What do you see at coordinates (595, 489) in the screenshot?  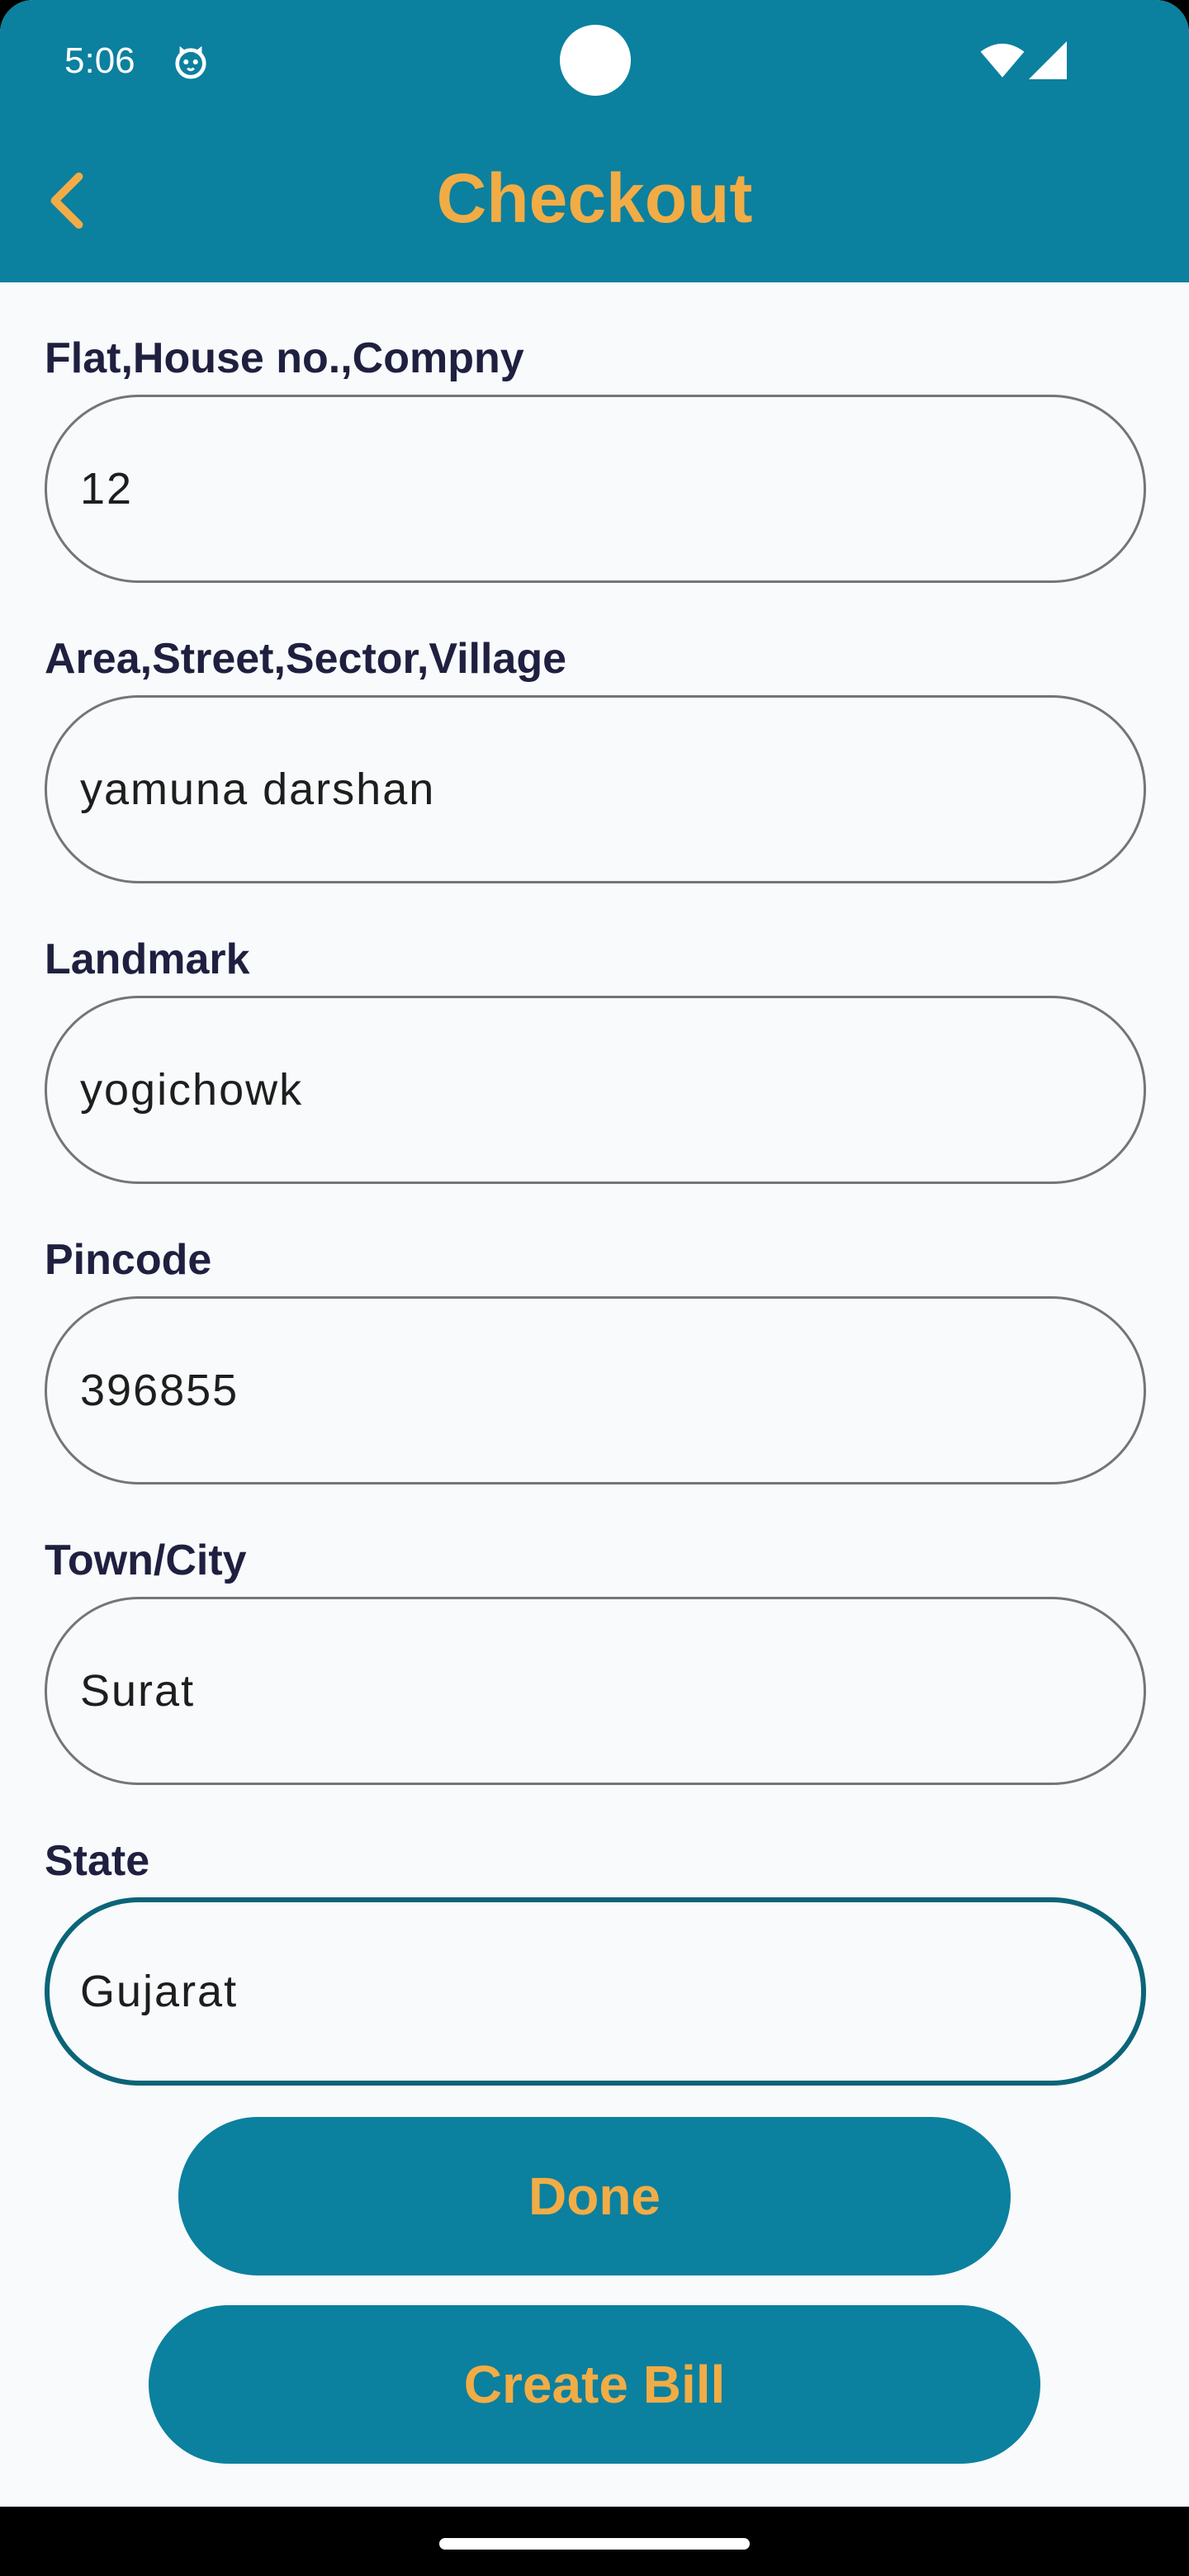 I see `flat-input` at bounding box center [595, 489].